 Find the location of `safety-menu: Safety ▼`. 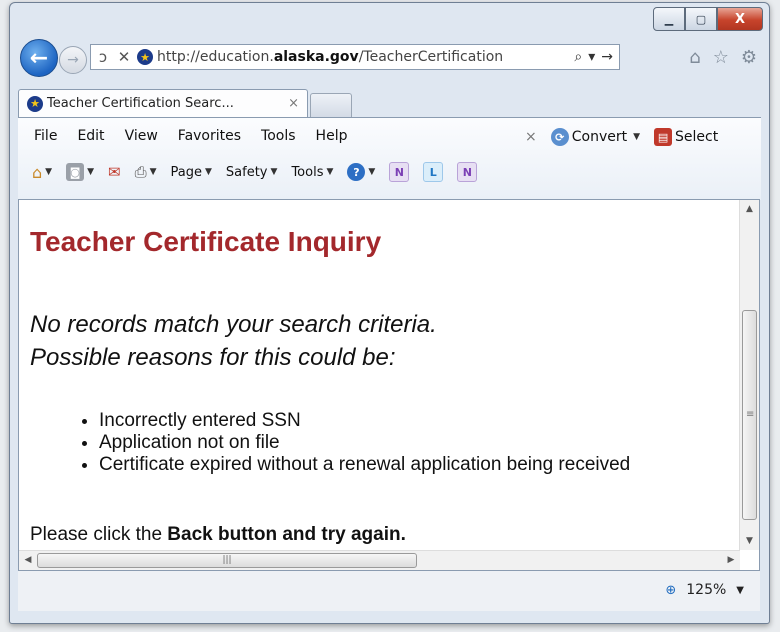

safety-menu: Safety ▼ is located at coordinates (252, 172).